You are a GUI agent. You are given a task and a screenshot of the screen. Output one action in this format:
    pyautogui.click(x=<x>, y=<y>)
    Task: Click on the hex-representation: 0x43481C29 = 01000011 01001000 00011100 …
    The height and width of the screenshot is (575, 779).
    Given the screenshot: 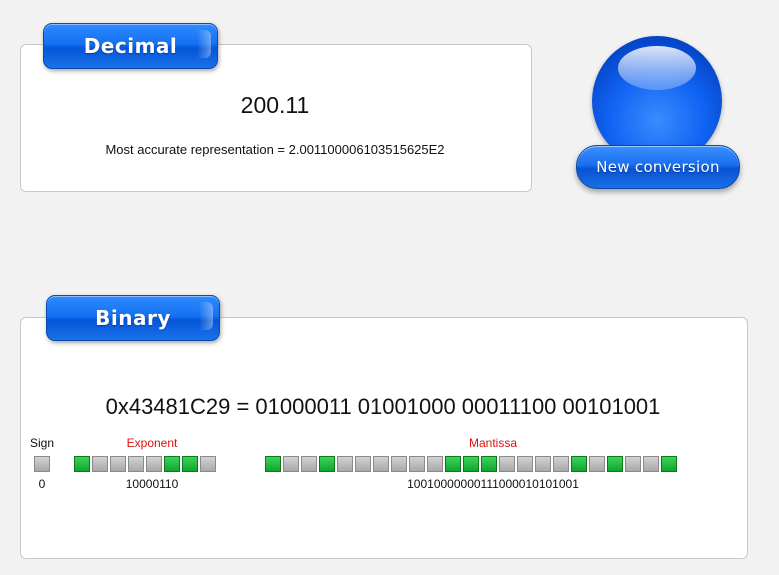 What is the action you would take?
    pyautogui.click(x=383, y=406)
    